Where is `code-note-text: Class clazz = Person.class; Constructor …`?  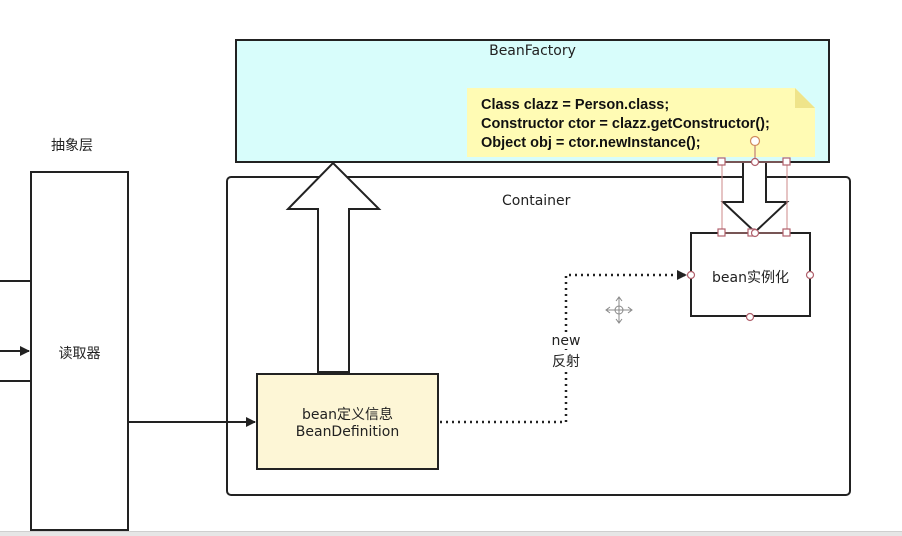 code-note-text: Class clazz = Person.class; Constructor … is located at coordinates (625, 124).